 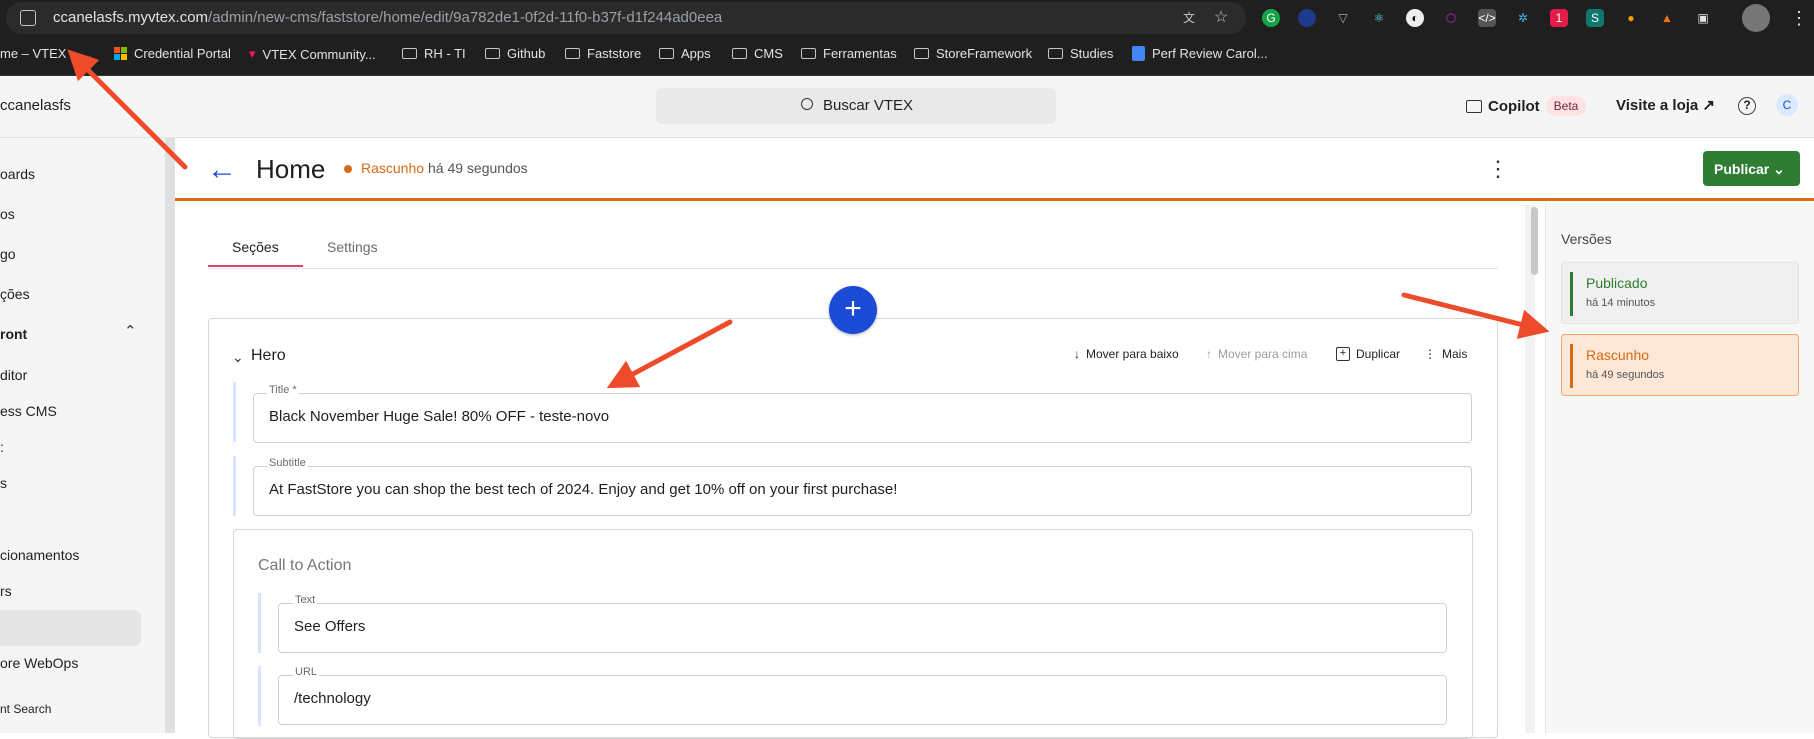 What do you see at coordinates (255, 247) in the screenshot?
I see `tab-secoes: Seções` at bounding box center [255, 247].